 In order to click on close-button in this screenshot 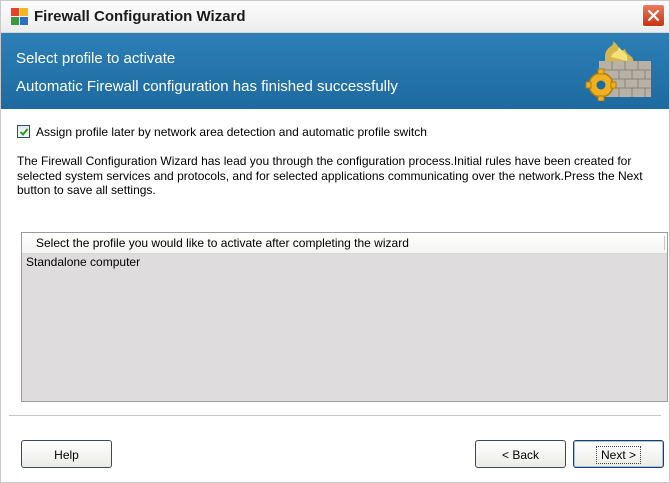, I will do `click(653, 15)`.